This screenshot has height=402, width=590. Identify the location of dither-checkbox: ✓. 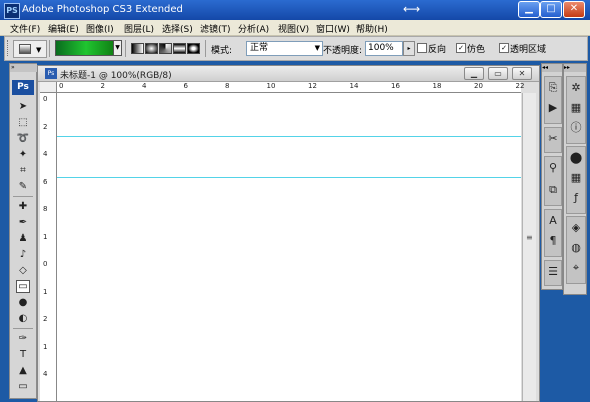
(461, 48).